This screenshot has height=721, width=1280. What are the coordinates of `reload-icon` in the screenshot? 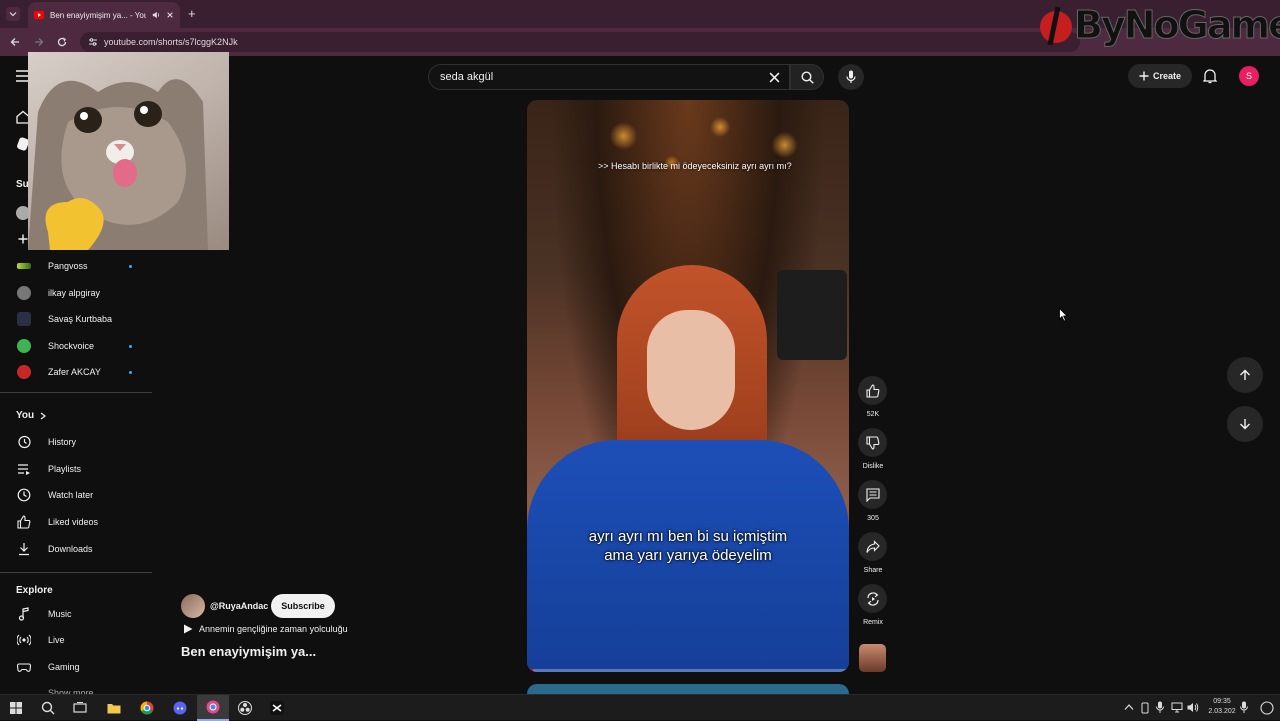 It's located at (62, 42).